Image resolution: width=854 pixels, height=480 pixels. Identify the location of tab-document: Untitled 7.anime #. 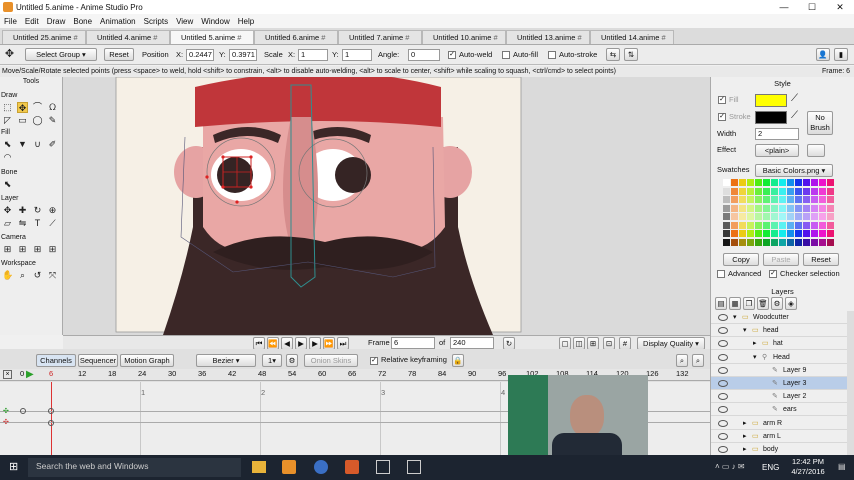
(380, 37).